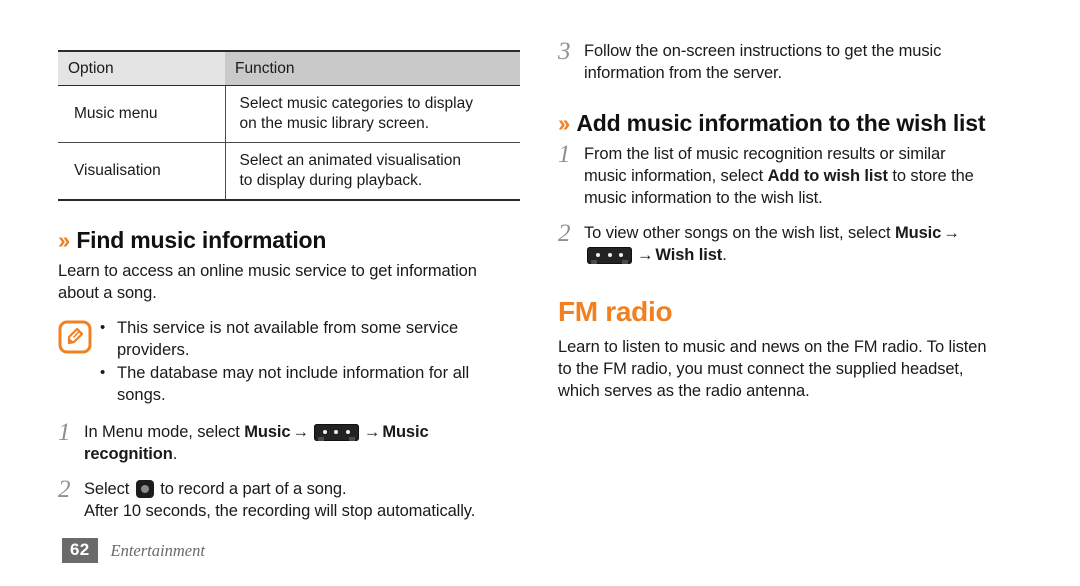 The image size is (1080, 586). I want to click on section-heading-label: Find music information, so click(201, 240).